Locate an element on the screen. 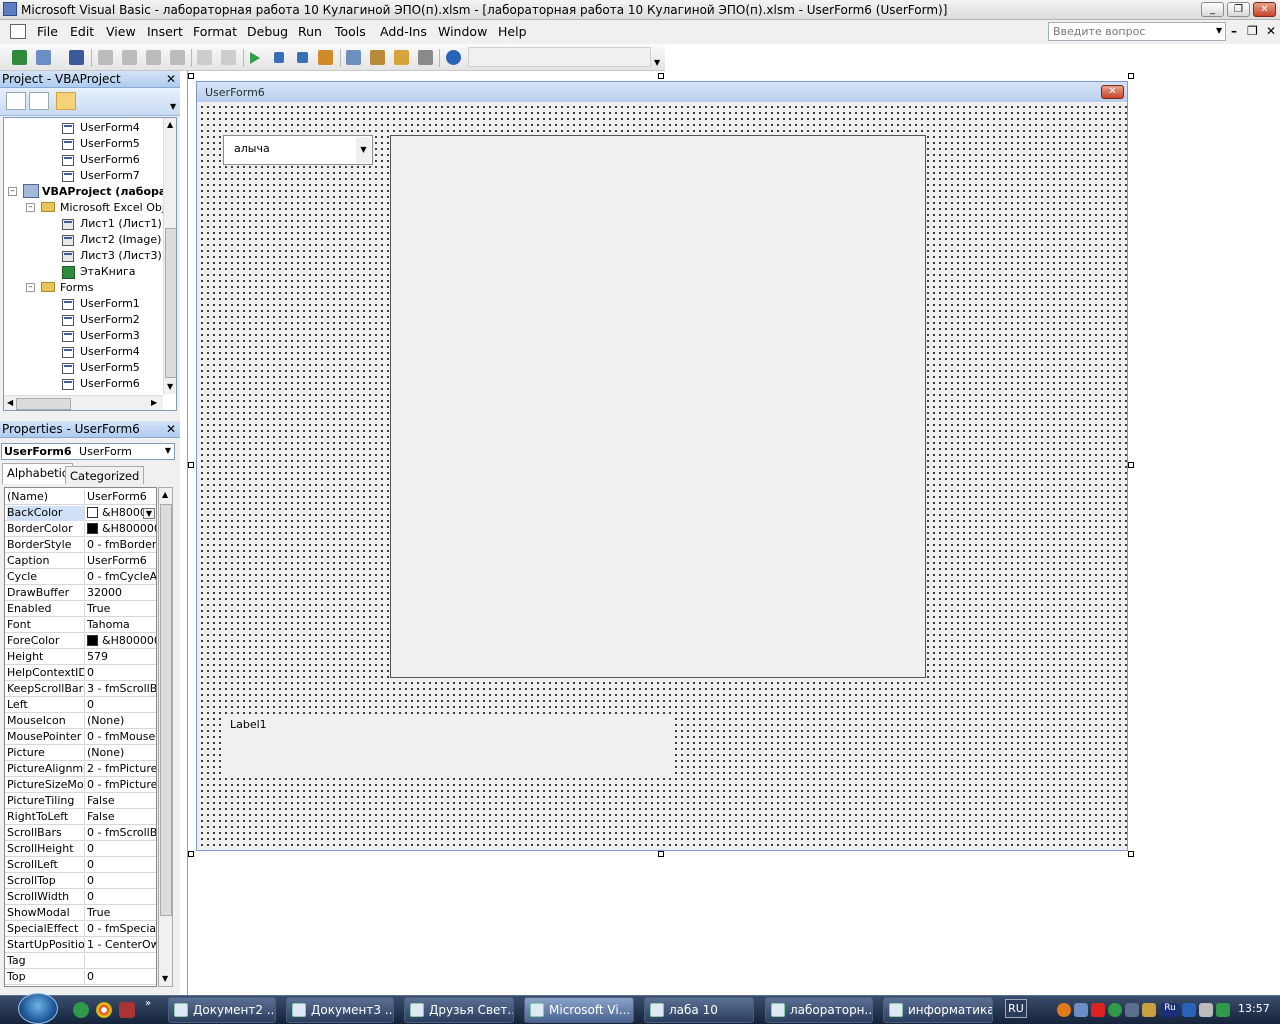 The width and height of the screenshot is (1280, 1024). property-row: Top 0 is located at coordinates (80, 977).